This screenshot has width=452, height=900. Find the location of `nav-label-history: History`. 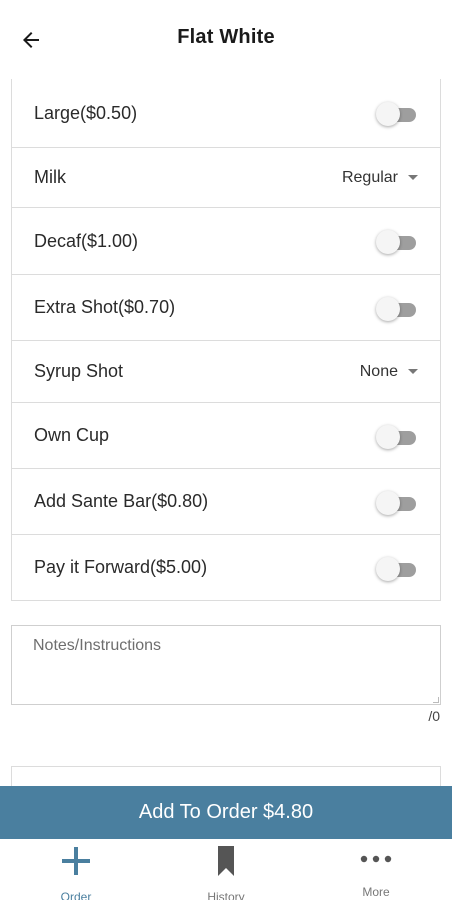

nav-label-history: History is located at coordinates (226, 895).